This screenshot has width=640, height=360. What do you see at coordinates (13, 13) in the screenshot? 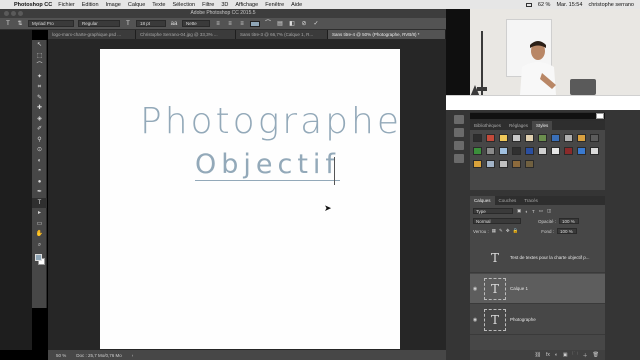
I see `minimize-icon` at bounding box center [13, 13].